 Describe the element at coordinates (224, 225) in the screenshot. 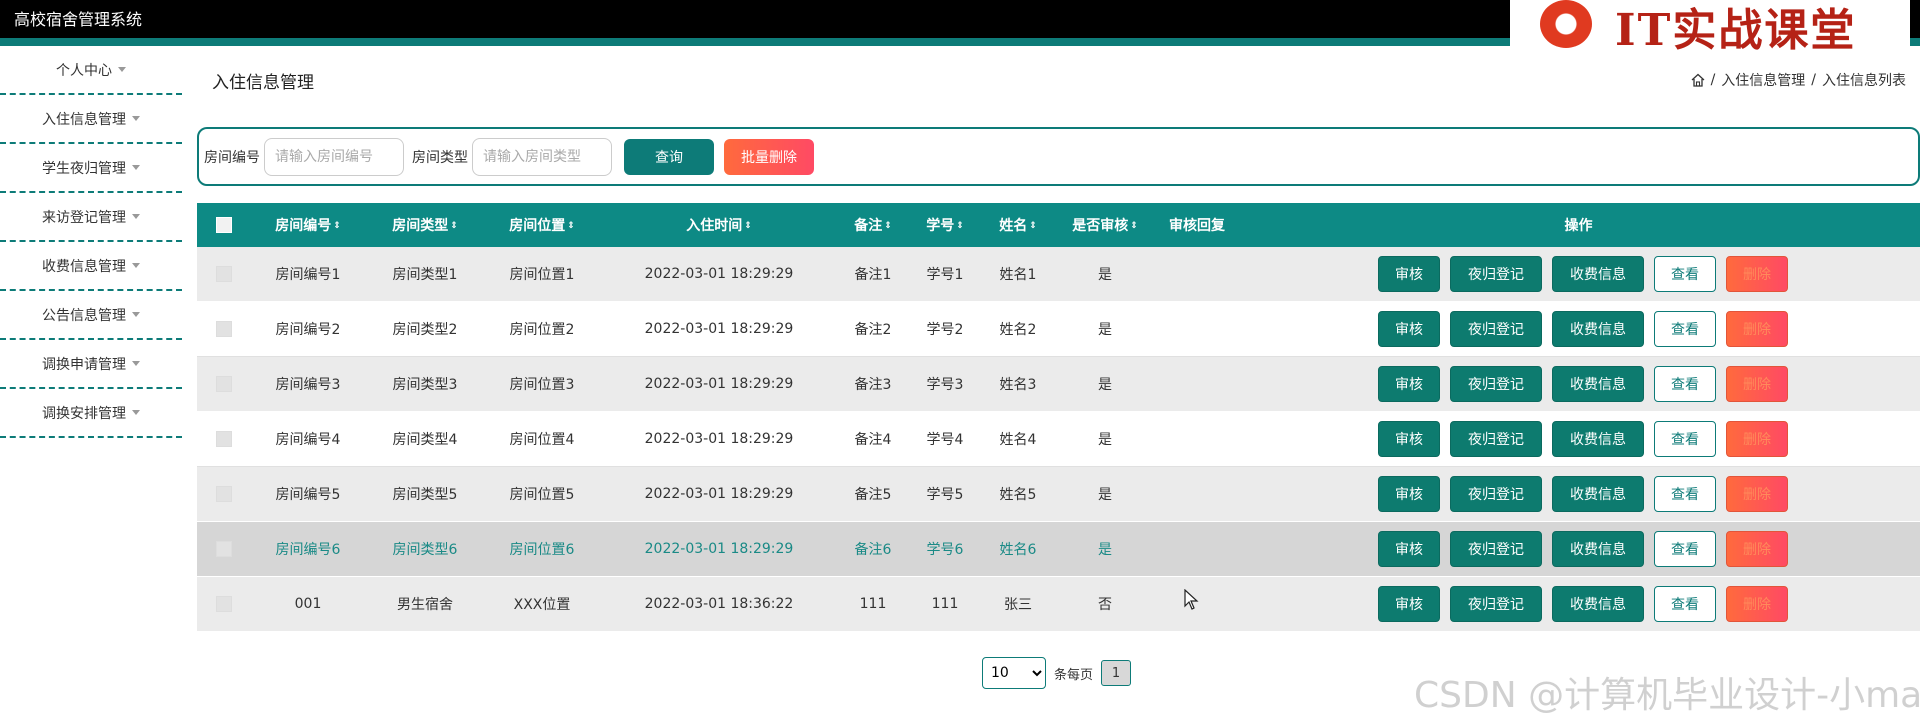

I see `select-all-checkbox` at that location.